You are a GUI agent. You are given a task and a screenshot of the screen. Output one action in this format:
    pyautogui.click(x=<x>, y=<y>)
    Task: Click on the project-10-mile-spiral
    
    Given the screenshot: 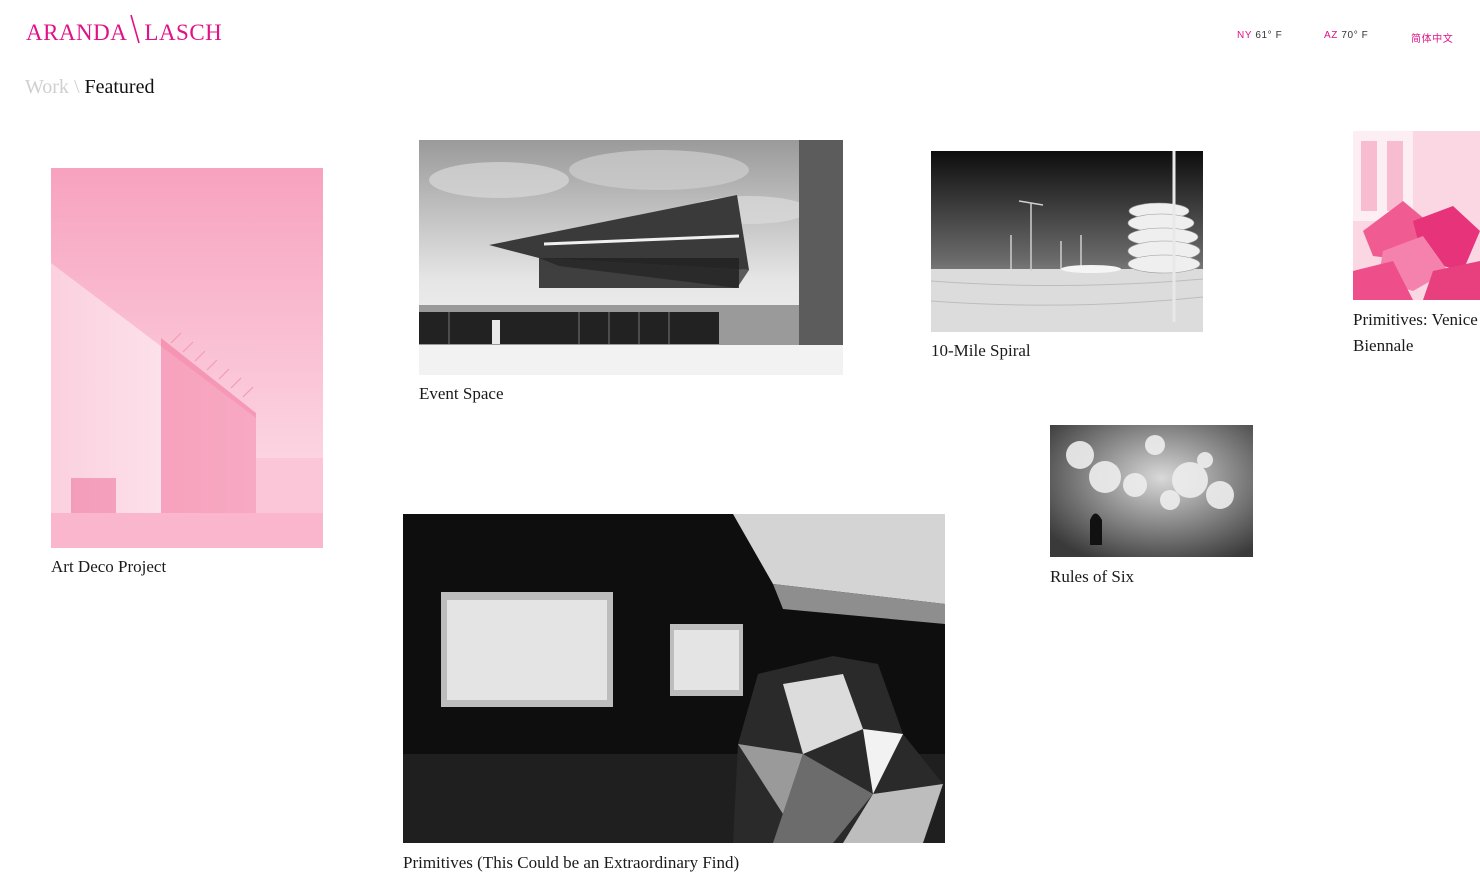 What is the action you would take?
    pyautogui.click(x=1067, y=241)
    